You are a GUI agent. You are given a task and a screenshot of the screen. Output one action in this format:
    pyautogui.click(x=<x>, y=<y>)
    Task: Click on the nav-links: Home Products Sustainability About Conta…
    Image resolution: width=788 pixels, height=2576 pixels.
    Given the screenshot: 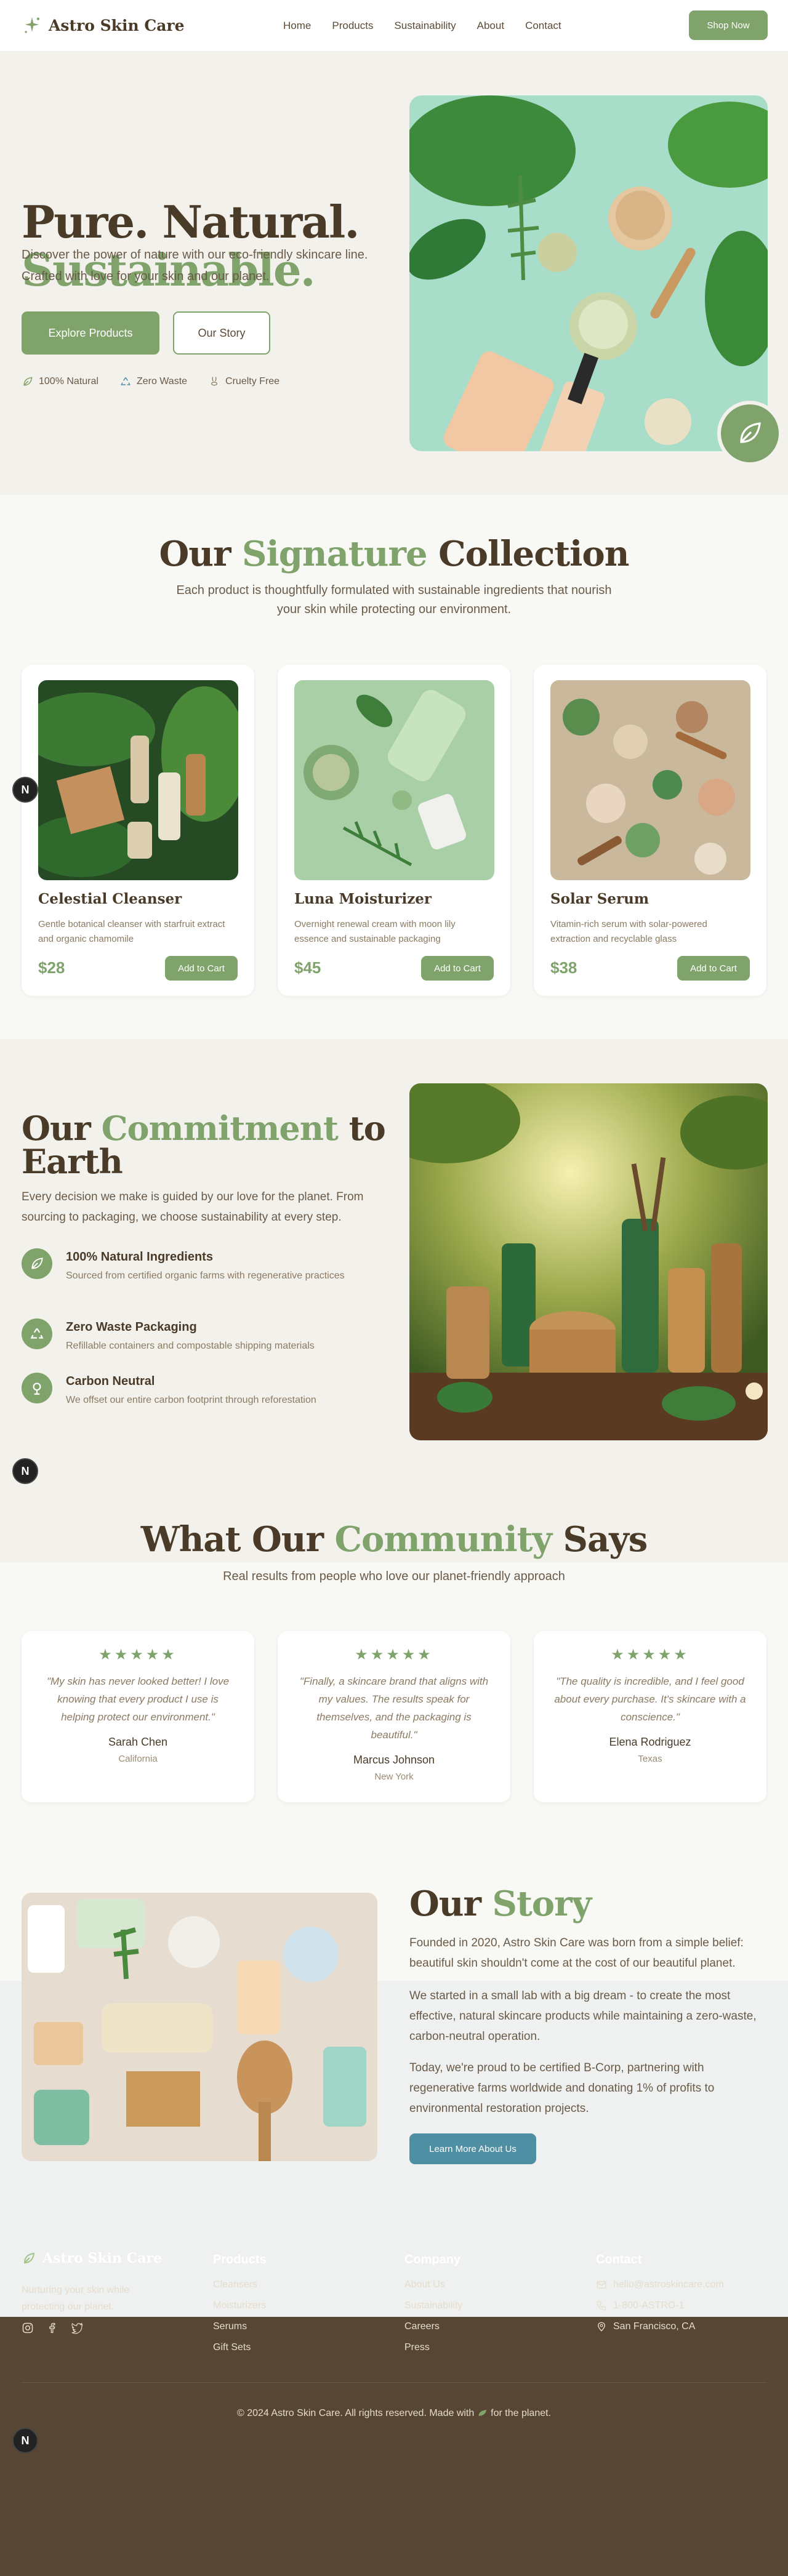 What is the action you would take?
    pyautogui.click(x=422, y=26)
    